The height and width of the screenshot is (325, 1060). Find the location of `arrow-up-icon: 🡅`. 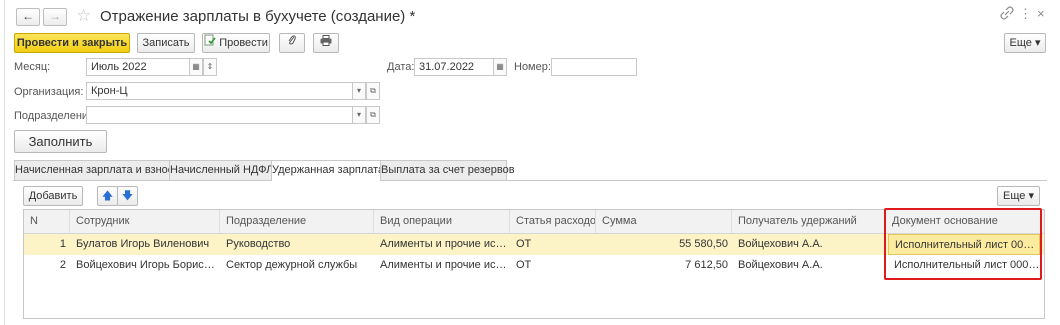

arrow-up-icon: 🡅 is located at coordinates (107, 196).